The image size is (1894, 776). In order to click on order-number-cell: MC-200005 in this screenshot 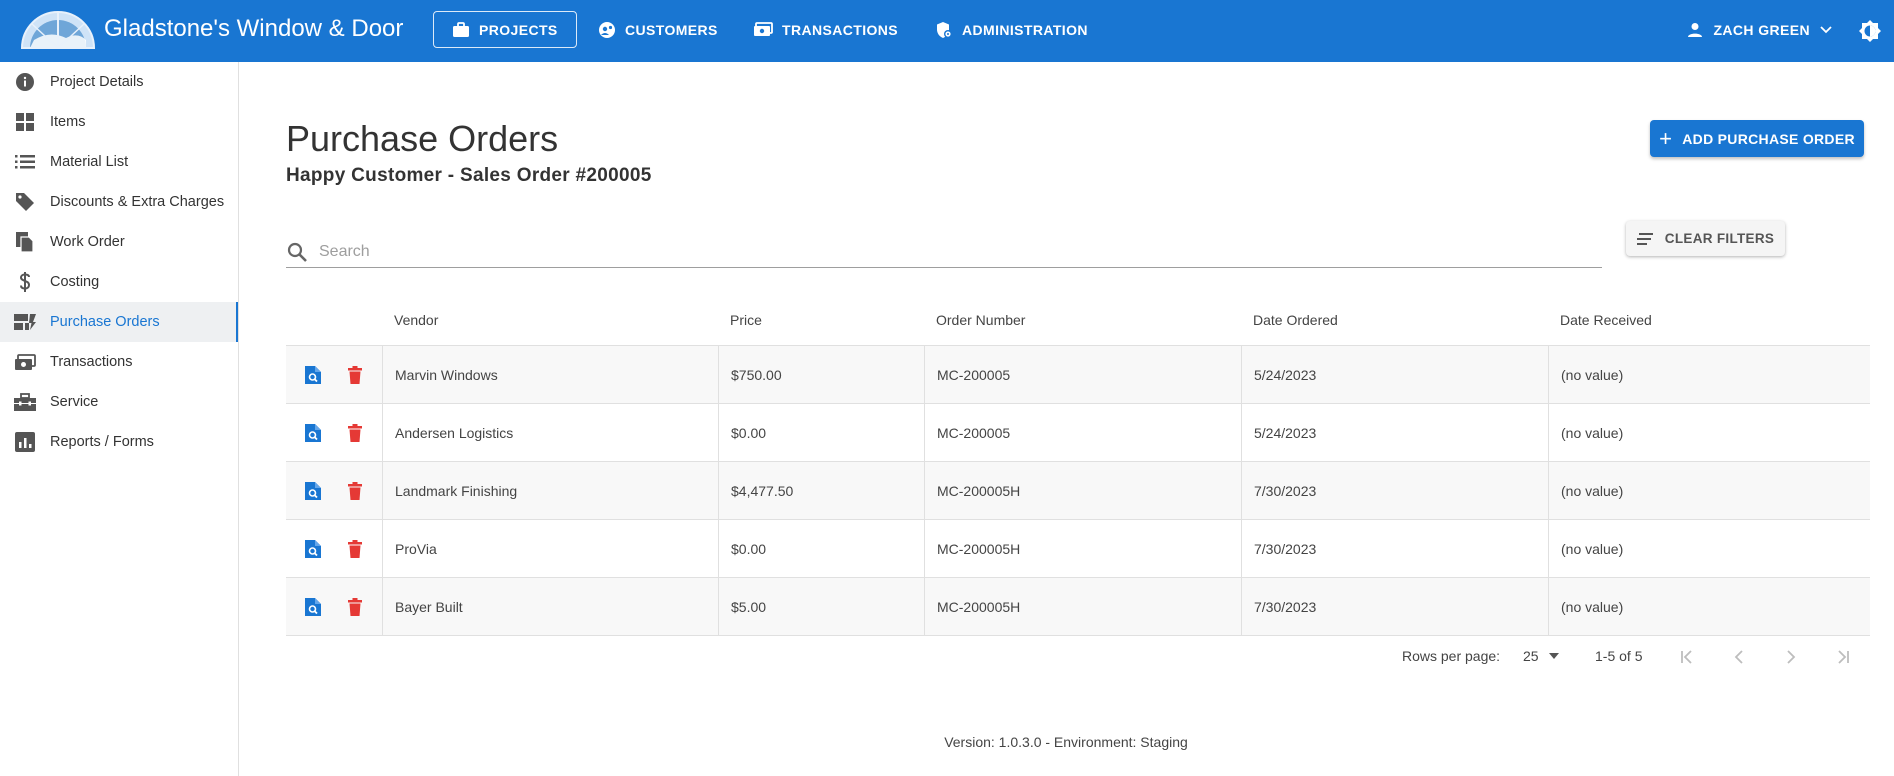, I will do `click(1082, 374)`.